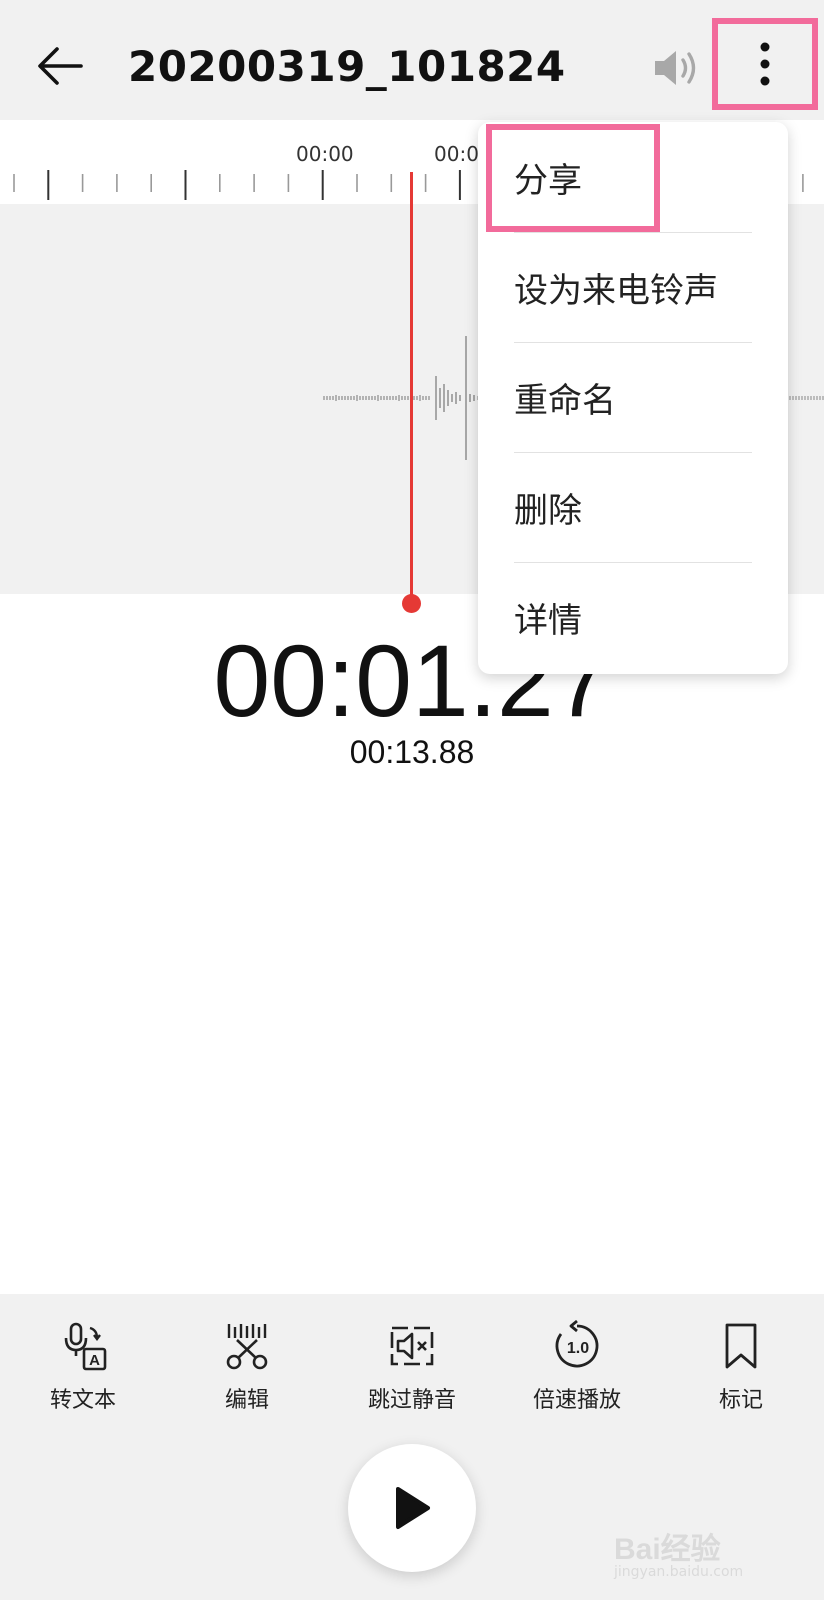  What do you see at coordinates (679, 1572) in the screenshot?
I see `watermark-url: jingyan.baidu.com` at bounding box center [679, 1572].